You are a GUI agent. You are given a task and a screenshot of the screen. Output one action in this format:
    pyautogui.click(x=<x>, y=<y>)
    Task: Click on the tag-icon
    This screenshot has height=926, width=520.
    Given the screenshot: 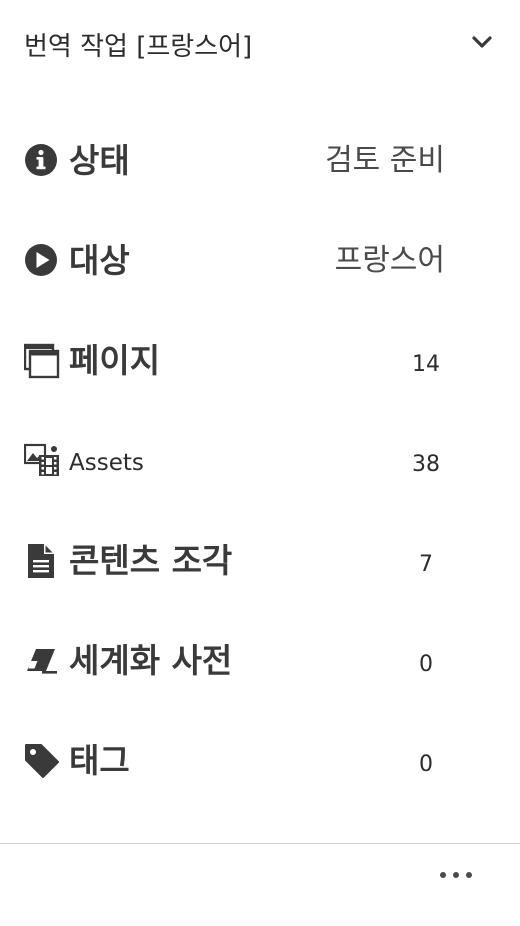 What is the action you would take?
    pyautogui.click(x=42, y=761)
    